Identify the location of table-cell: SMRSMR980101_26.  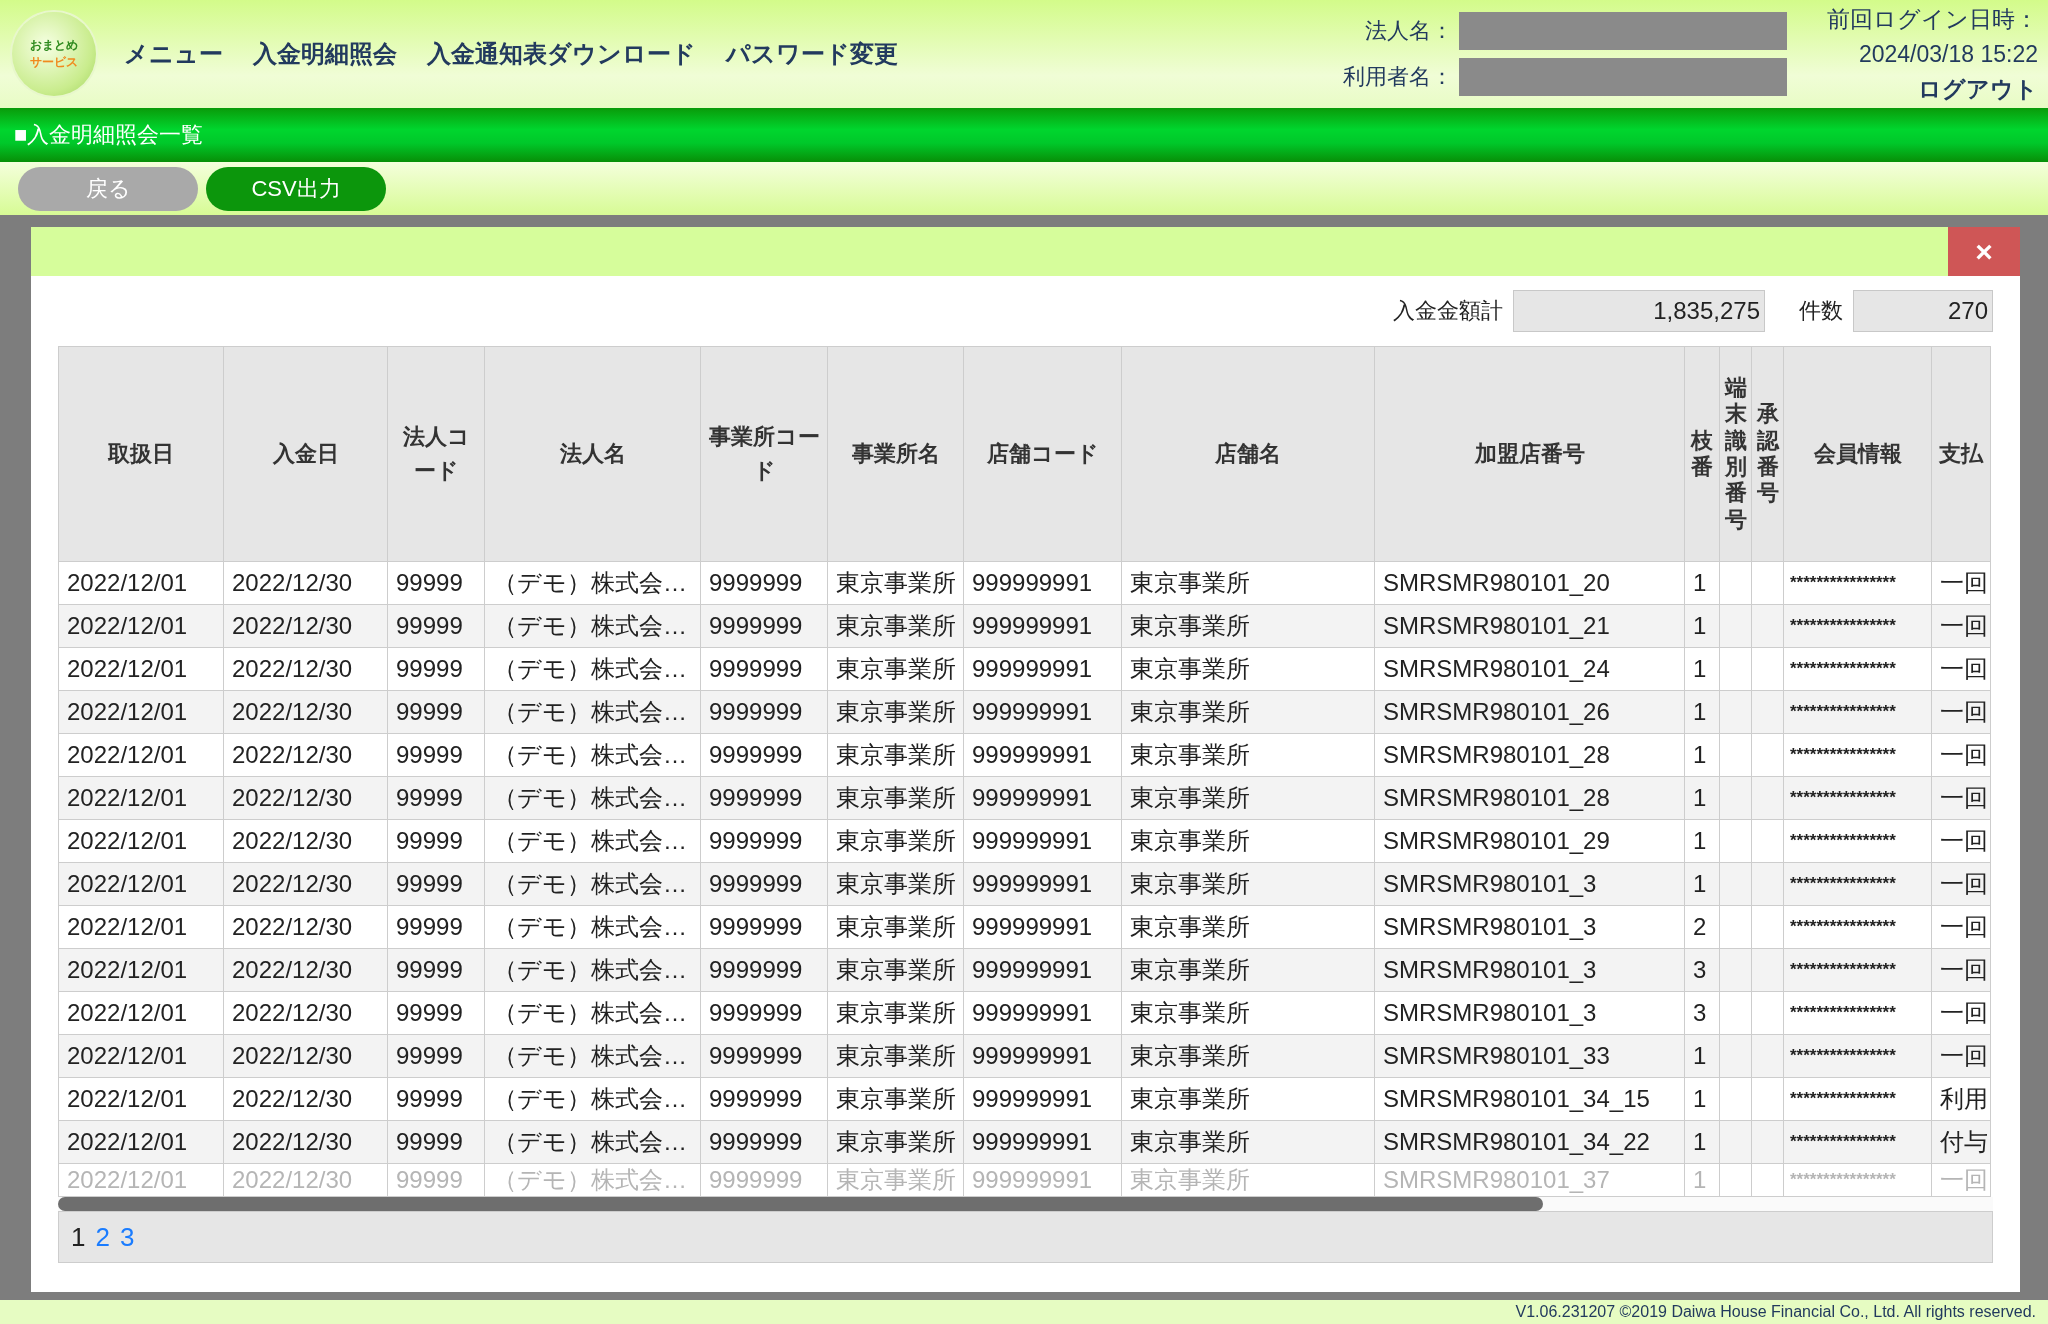
(1529, 712).